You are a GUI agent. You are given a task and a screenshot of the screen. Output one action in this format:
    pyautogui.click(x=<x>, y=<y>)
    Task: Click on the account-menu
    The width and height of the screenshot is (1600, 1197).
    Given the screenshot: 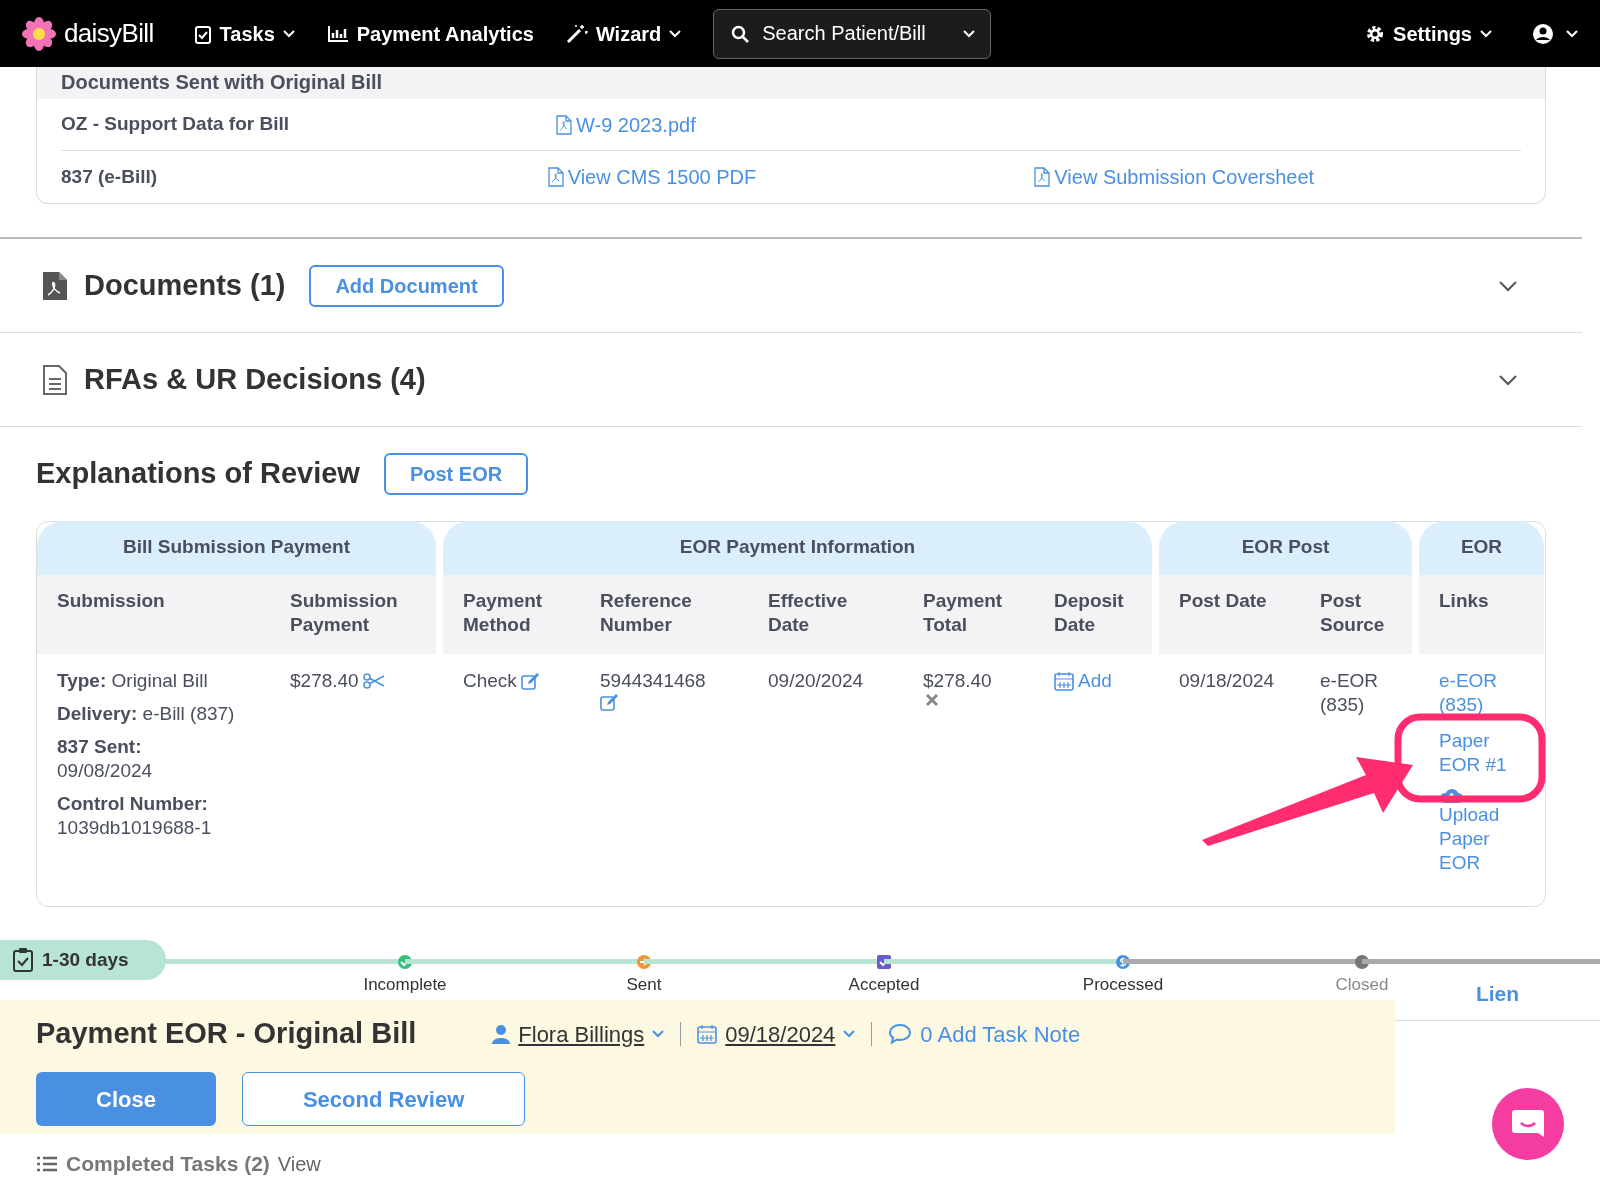 What is the action you would take?
    pyautogui.click(x=1555, y=33)
    